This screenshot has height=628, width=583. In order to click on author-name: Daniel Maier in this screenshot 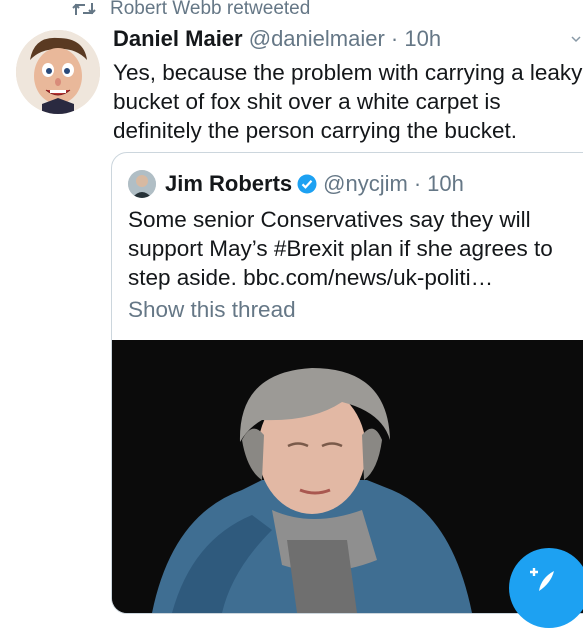, I will do `click(178, 38)`.